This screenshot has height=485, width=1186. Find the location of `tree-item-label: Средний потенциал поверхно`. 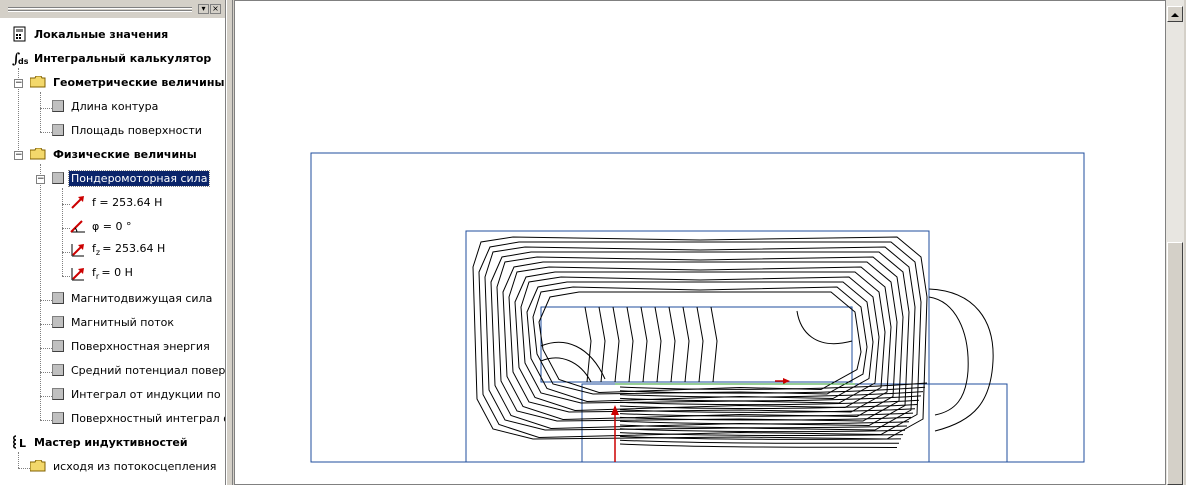

tree-item-label: Средний потенциал поверхно is located at coordinates (148, 370).